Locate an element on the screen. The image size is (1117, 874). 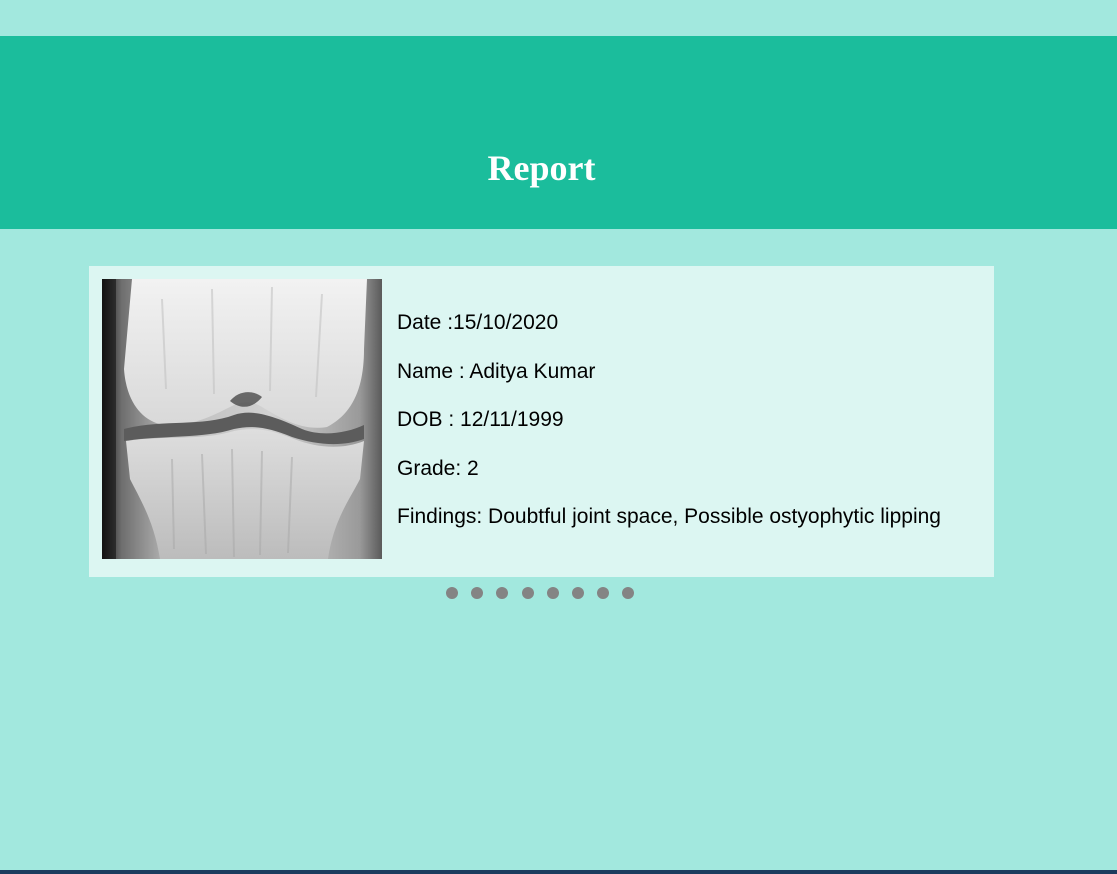
knee-xray-image is located at coordinates (242, 419).